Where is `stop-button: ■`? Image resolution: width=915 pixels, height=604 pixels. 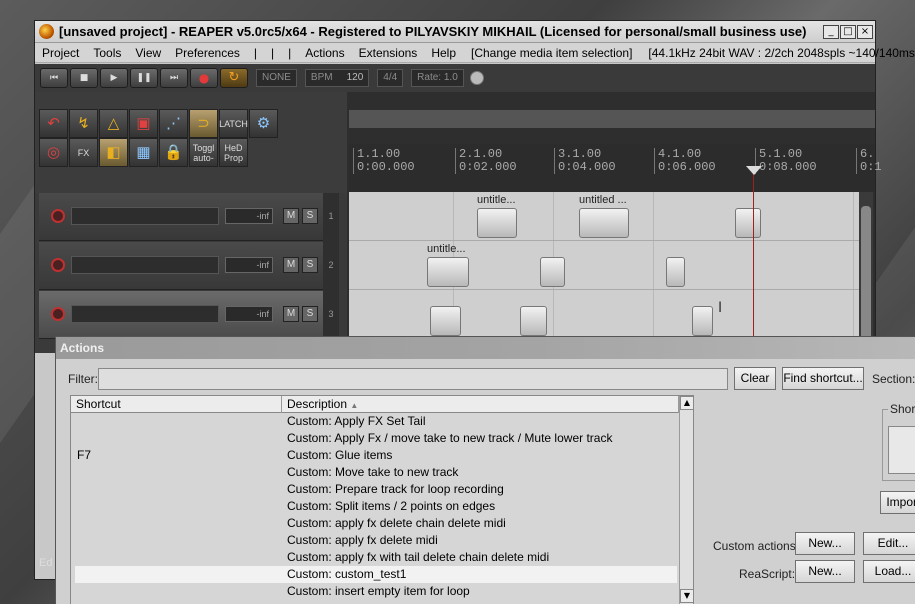
stop-button: ■ is located at coordinates (84, 78).